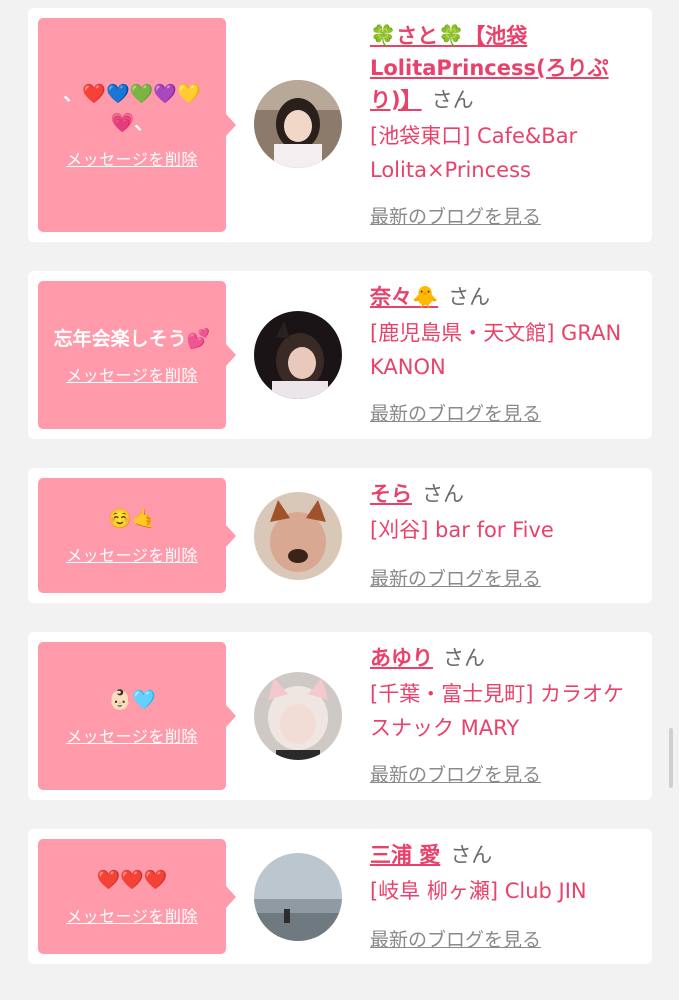 Image resolution: width=679 pixels, height=1000 pixels. Describe the element at coordinates (132, 519) in the screenshot. I see `message-text: ☺️🤙` at that location.